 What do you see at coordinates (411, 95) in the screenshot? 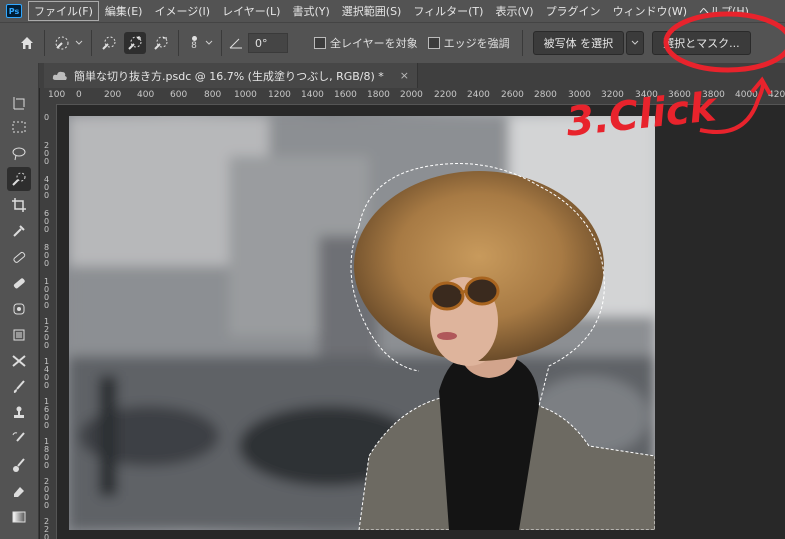
I see `ruler-label: 2000` at bounding box center [411, 95].